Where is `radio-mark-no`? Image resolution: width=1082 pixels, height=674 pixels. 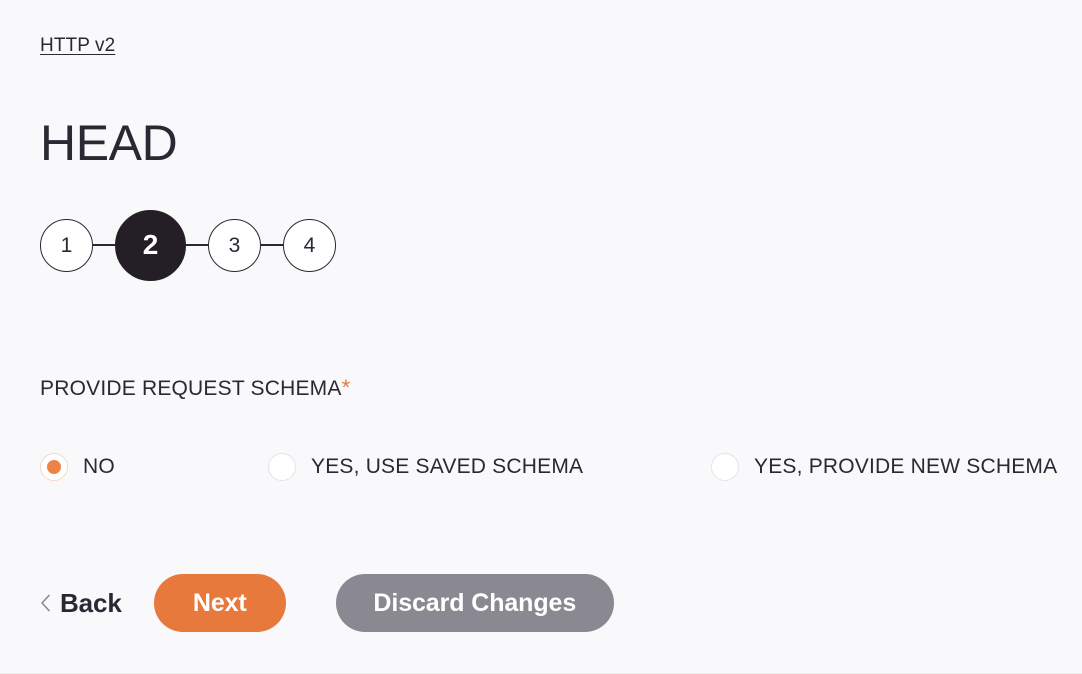
radio-mark-no is located at coordinates (54, 467).